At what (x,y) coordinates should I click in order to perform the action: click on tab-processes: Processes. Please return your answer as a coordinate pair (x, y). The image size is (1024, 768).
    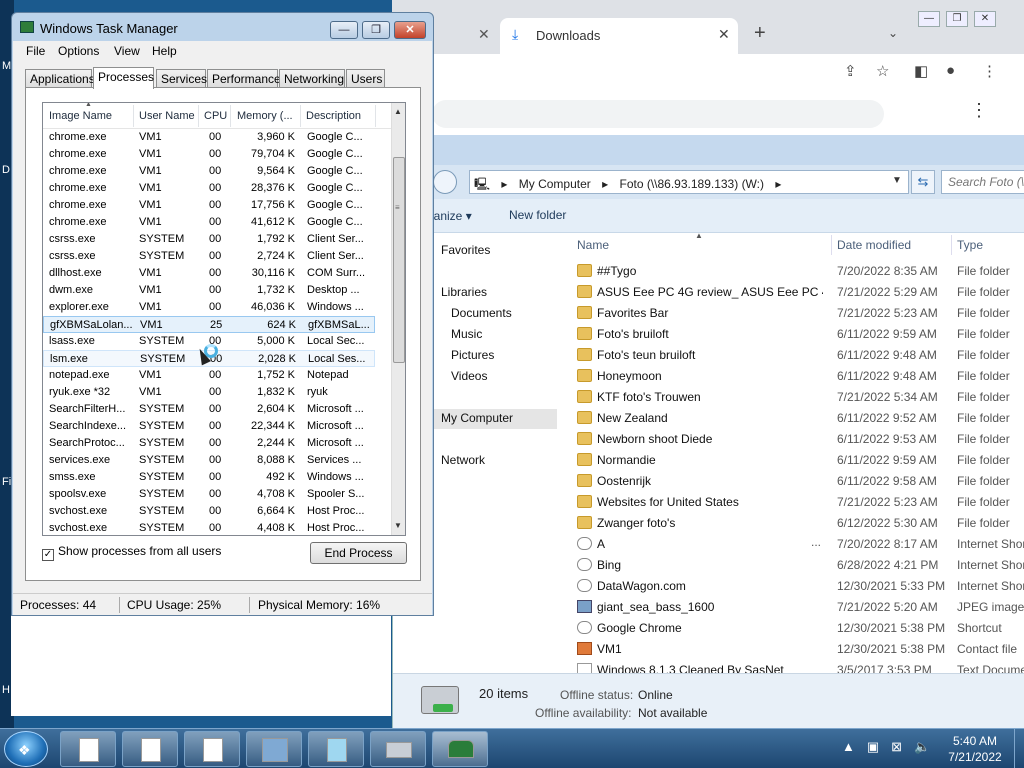
    Looking at the image, I should click on (123, 78).